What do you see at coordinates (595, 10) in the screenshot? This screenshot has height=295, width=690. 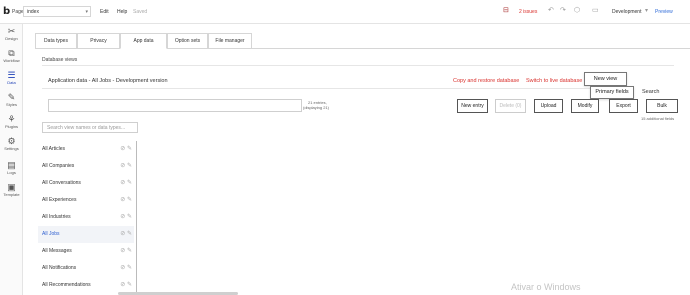 I see `monitor-icon: ▭` at bounding box center [595, 10].